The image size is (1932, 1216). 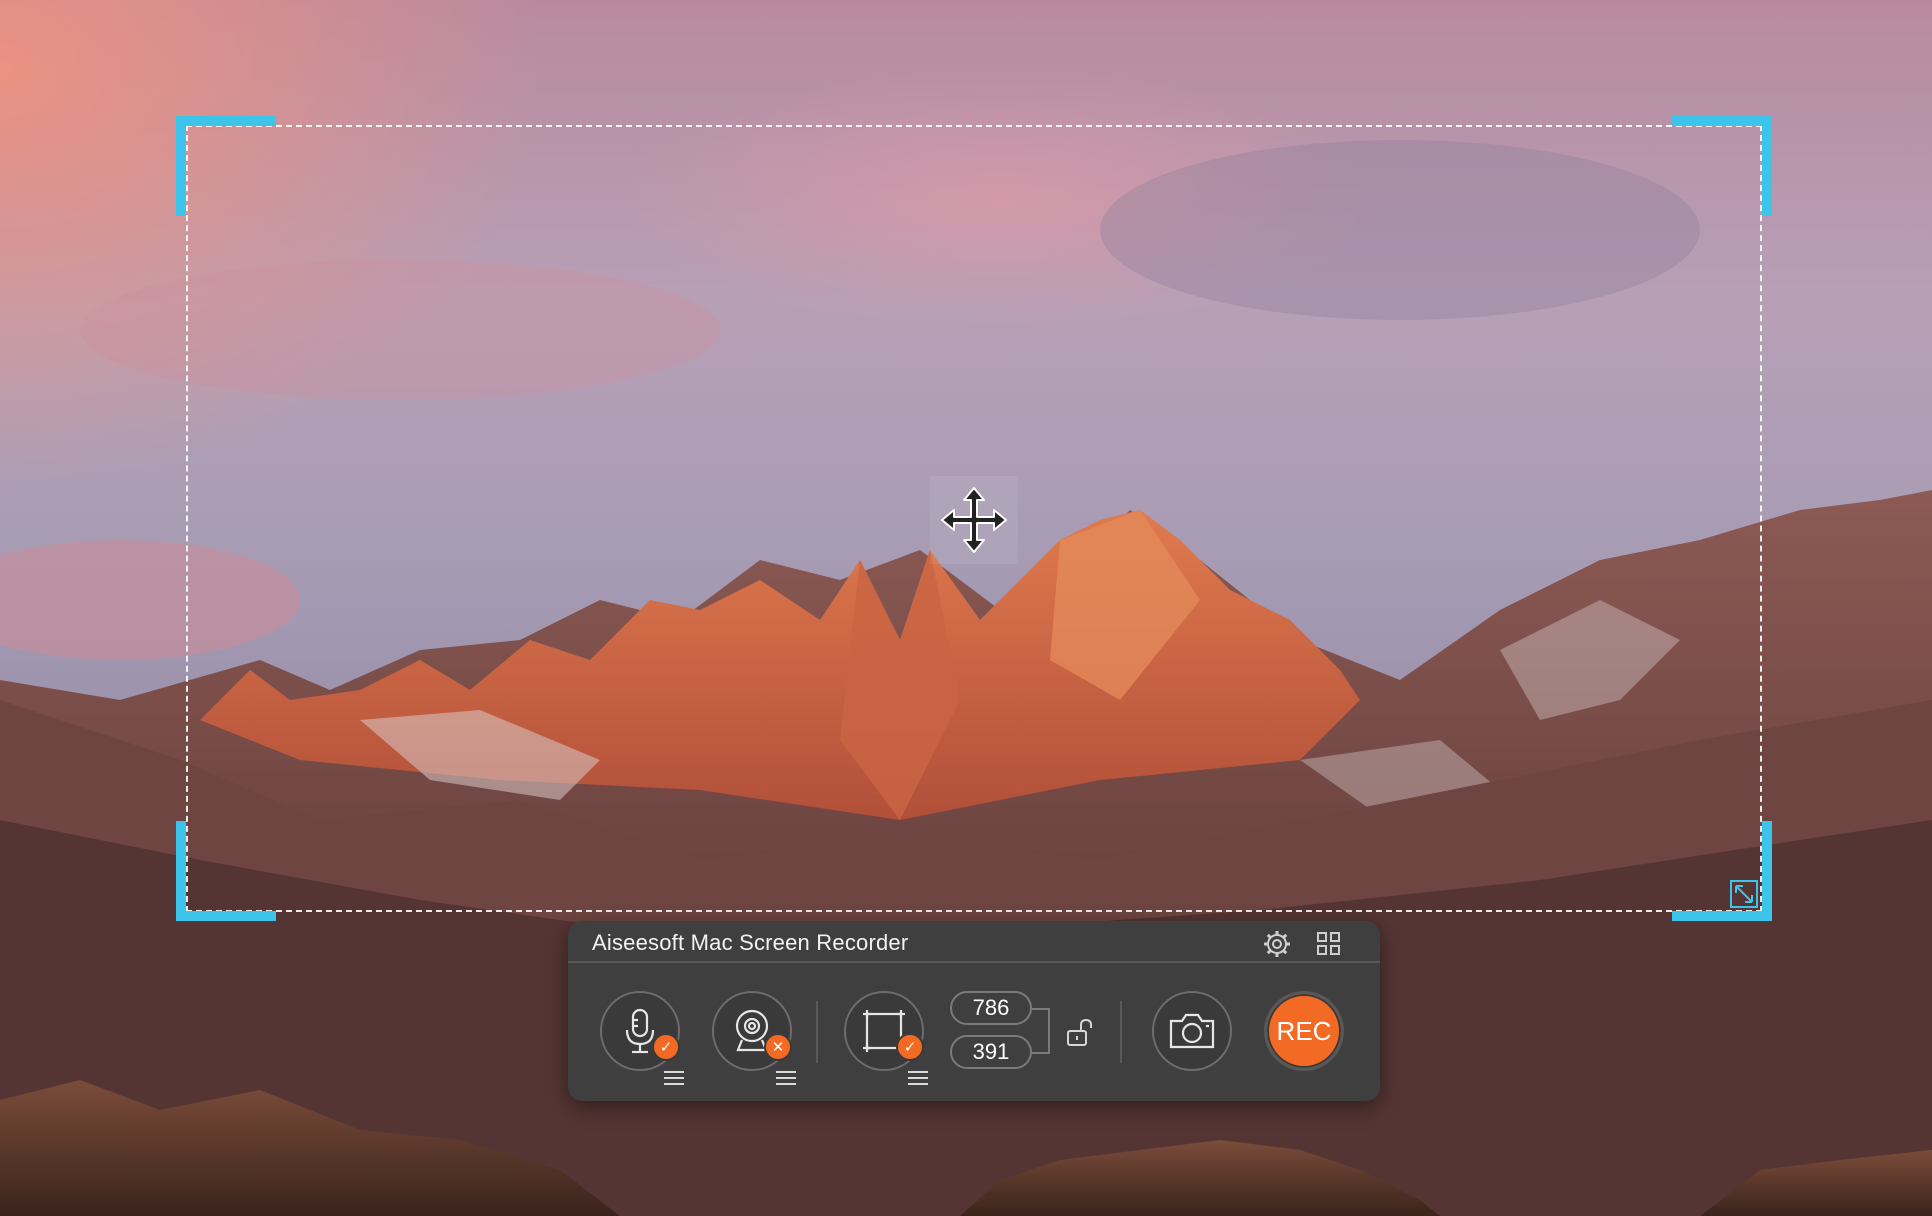 What do you see at coordinates (1744, 894) in the screenshot?
I see `resize-icon` at bounding box center [1744, 894].